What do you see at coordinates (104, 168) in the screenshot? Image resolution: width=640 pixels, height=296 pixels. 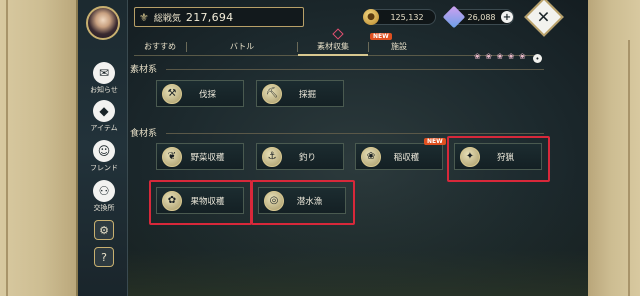 I see `sidebar-item-label: フレンド` at bounding box center [104, 168].